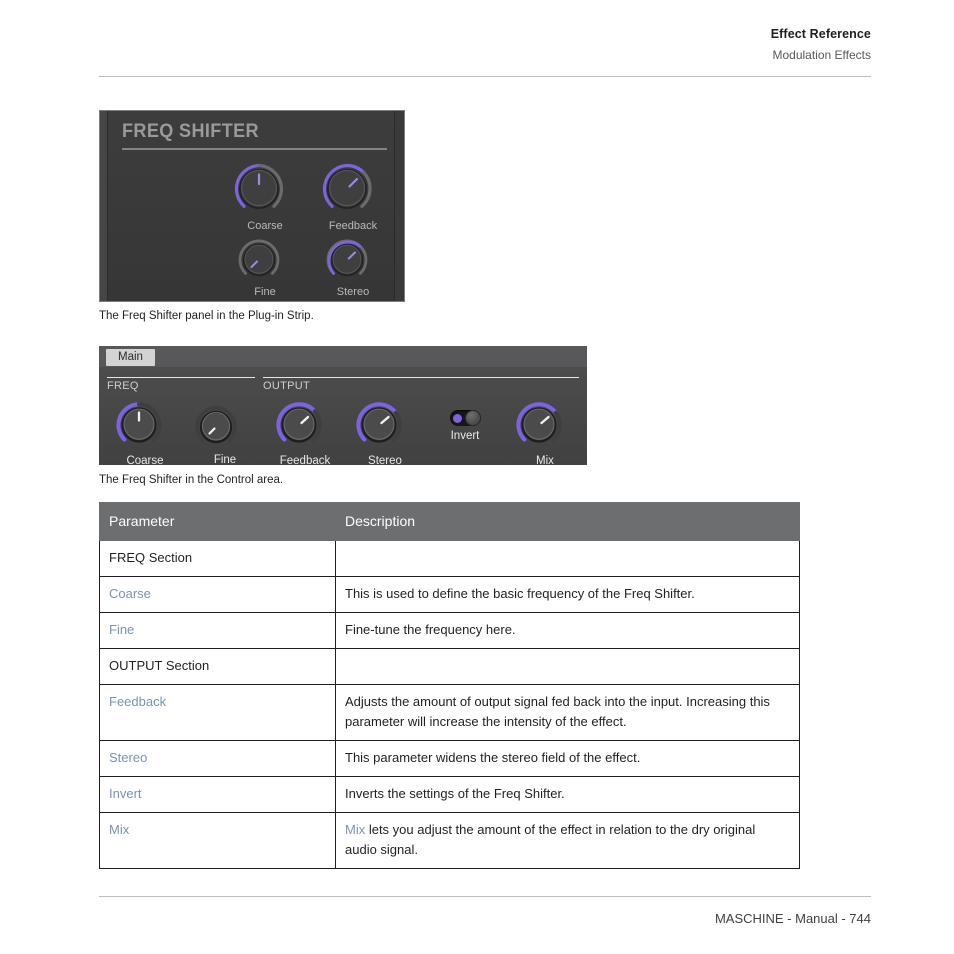 The height and width of the screenshot is (954, 954). Describe the element at coordinates (421, 377) in the screenshot. I see `section-rule-output` at that location.